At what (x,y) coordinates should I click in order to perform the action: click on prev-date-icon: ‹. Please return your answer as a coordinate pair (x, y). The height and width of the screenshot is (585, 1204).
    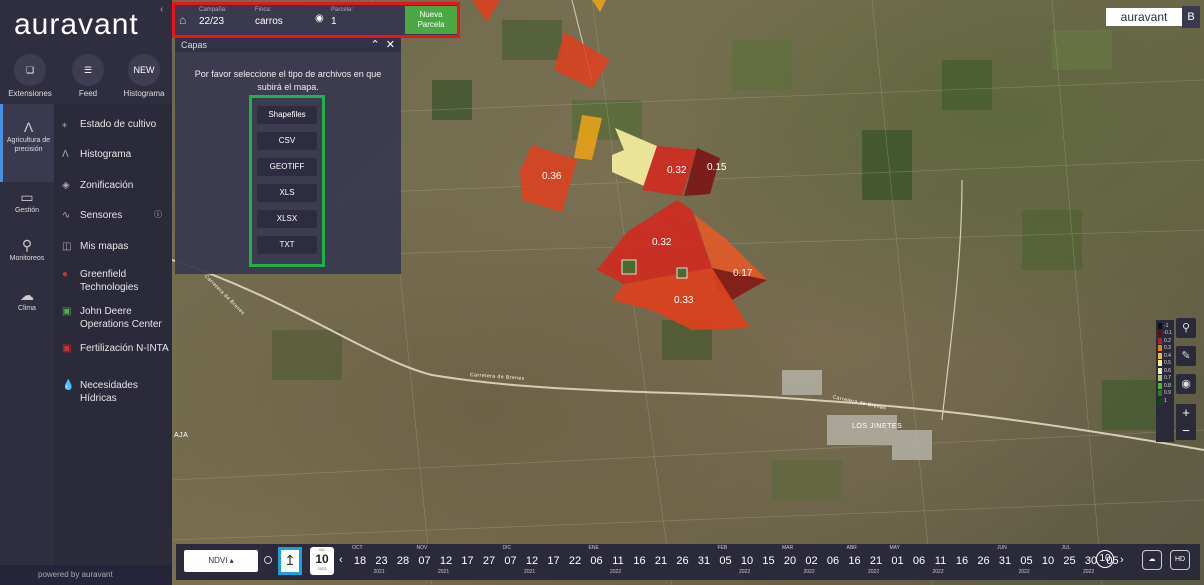
    Looking at the image, I should click on (341, 560).